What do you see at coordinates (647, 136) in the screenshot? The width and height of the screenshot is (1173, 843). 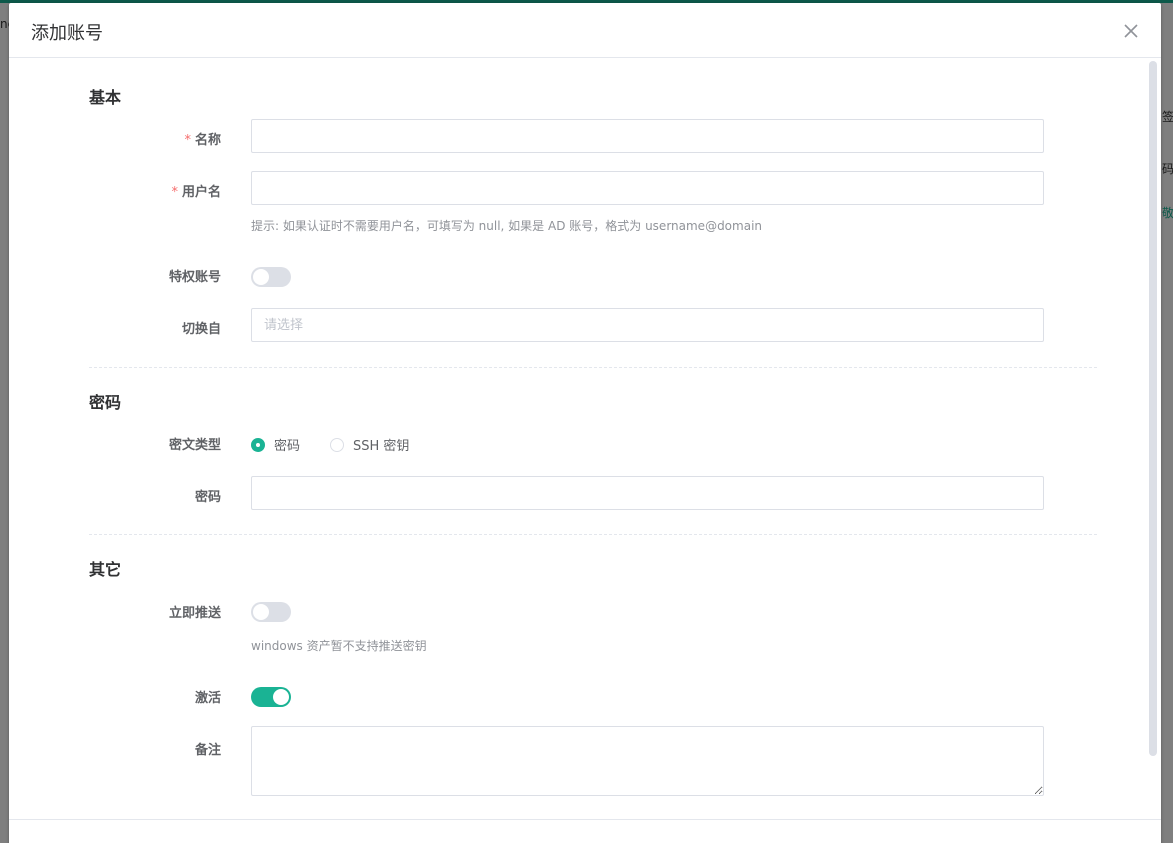 I see `name-input` at bounding box center [647, 136].